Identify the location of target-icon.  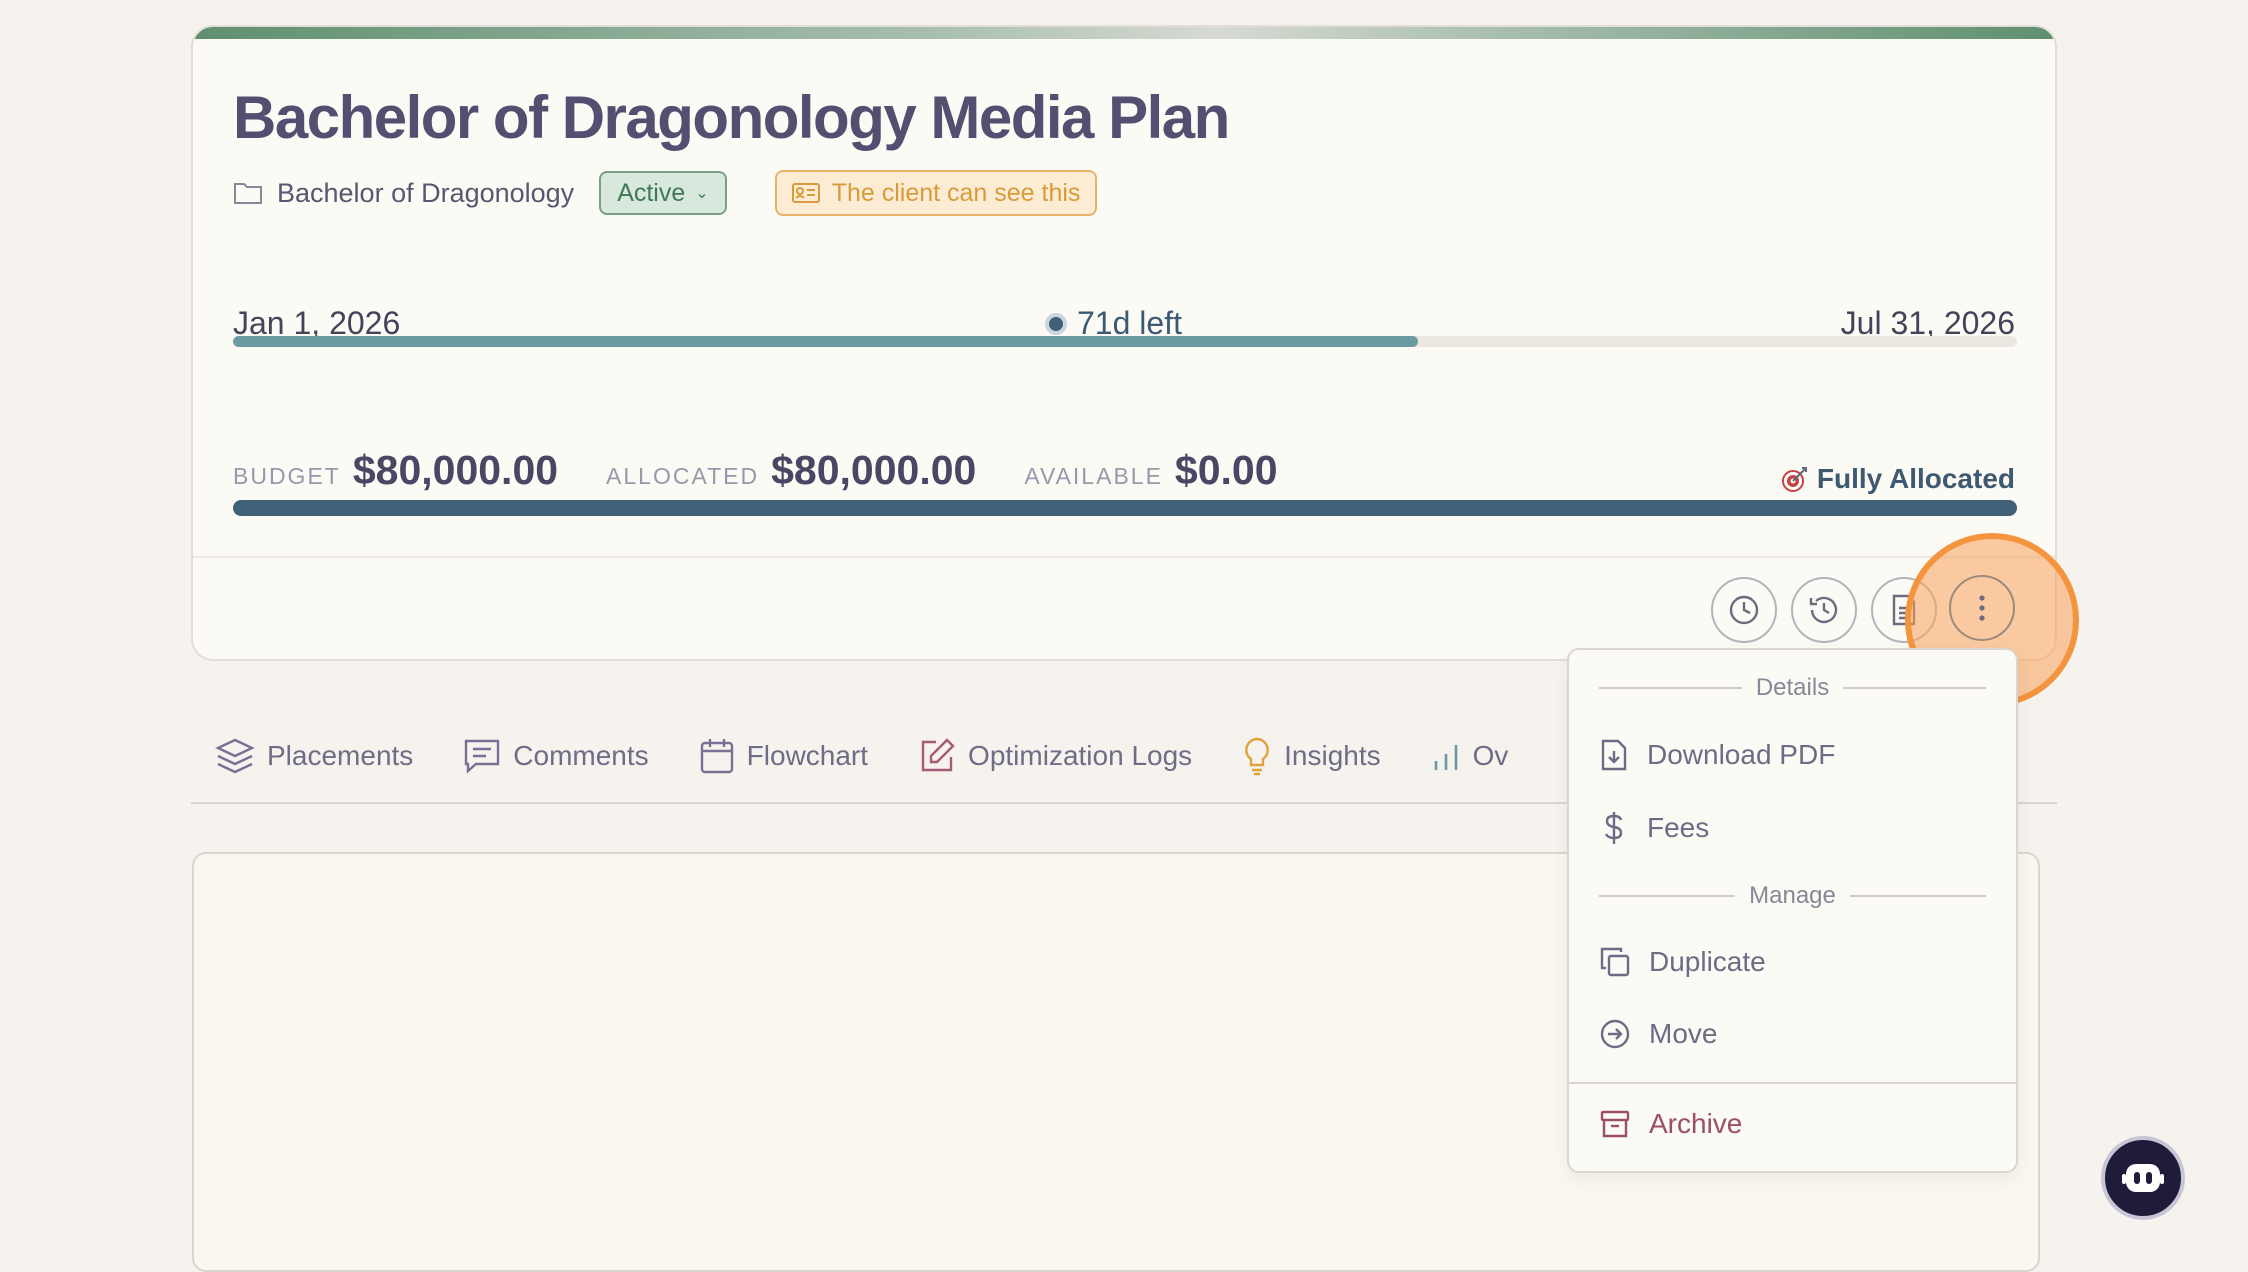
(1794, 479).